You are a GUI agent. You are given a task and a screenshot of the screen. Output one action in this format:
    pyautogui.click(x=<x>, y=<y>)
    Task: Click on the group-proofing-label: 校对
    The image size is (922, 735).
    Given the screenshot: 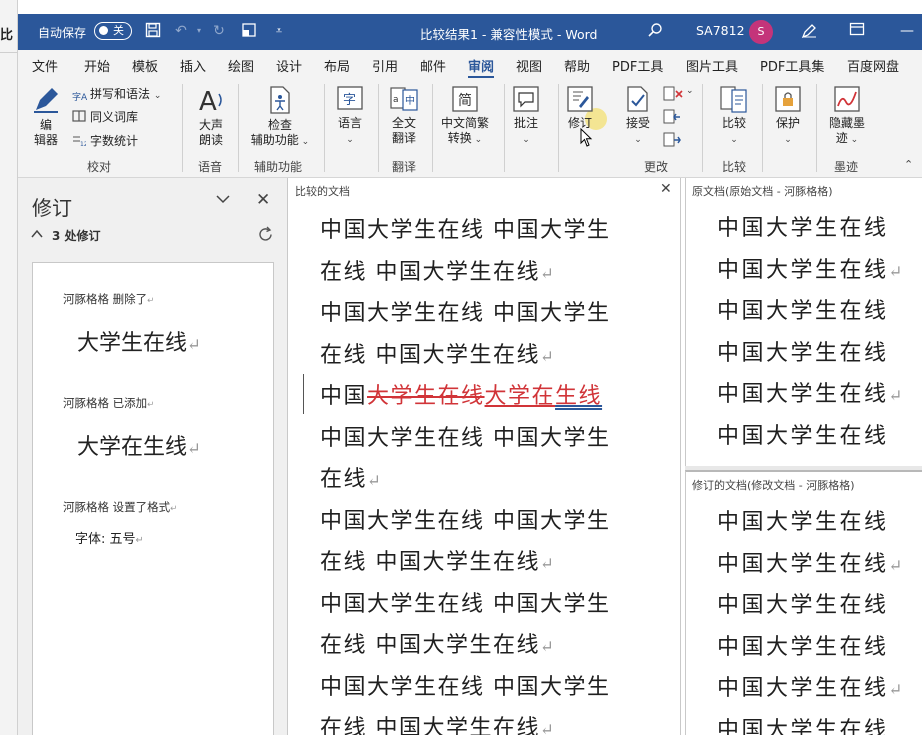 What is the action you would take?
    pyautogui.click(x=99, y=167)
    